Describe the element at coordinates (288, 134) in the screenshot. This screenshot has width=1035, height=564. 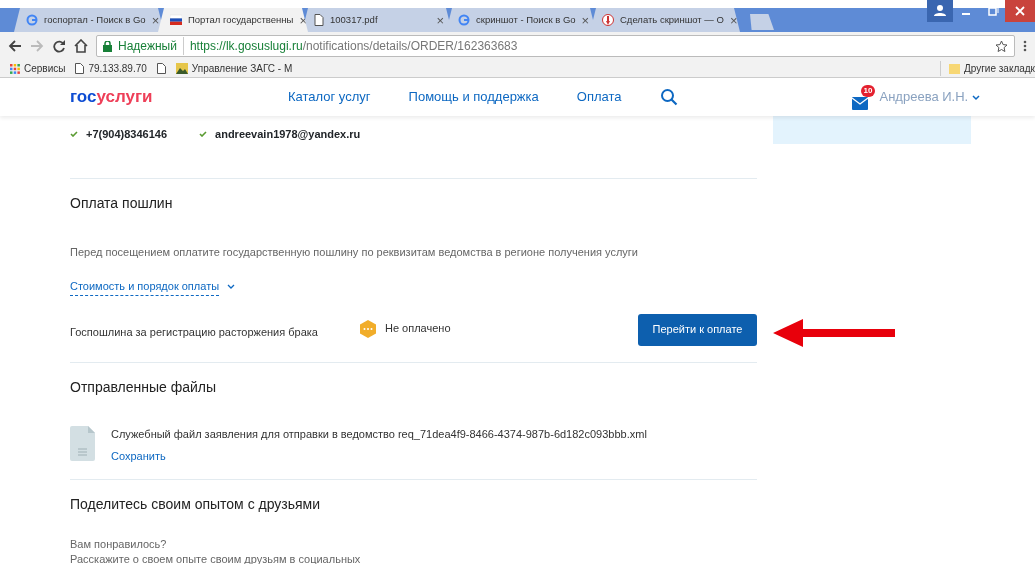
I see `contact-text: andreevain1978@yandex.ru` at that location.